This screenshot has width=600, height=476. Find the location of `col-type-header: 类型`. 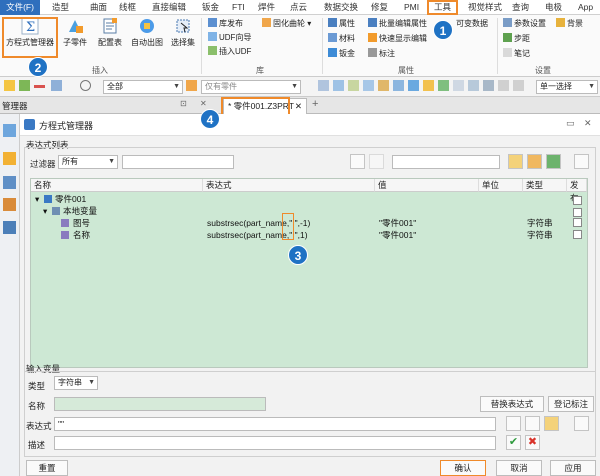

col-type-header: 类型 is located at coordinates (545, 185).